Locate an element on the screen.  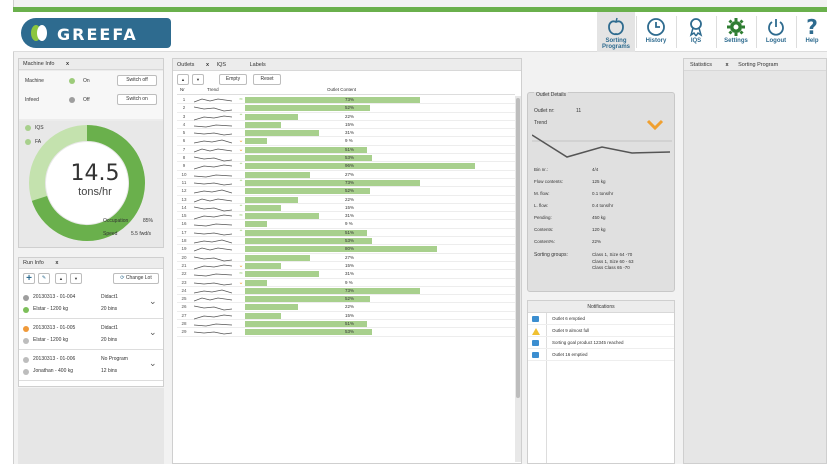
outlet-row: 21 ⌄ 15% is located at coordinates (346, 266).